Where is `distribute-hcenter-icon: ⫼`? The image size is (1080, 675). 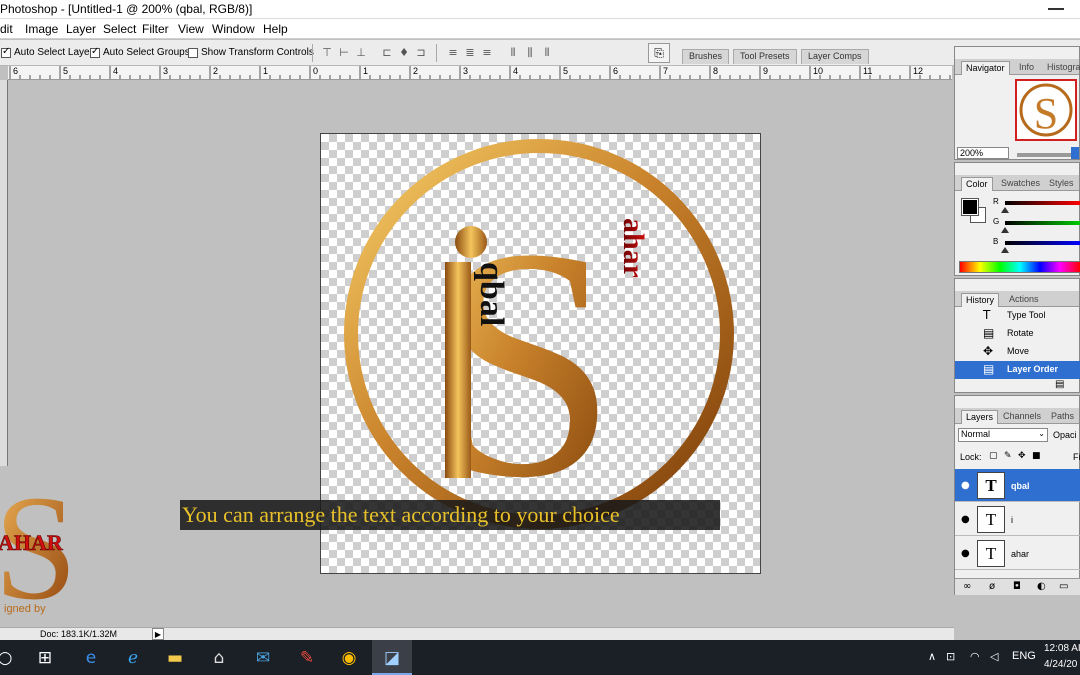 distribute-hcenter-icon: ⫼ is located at coordinates (530, 52).